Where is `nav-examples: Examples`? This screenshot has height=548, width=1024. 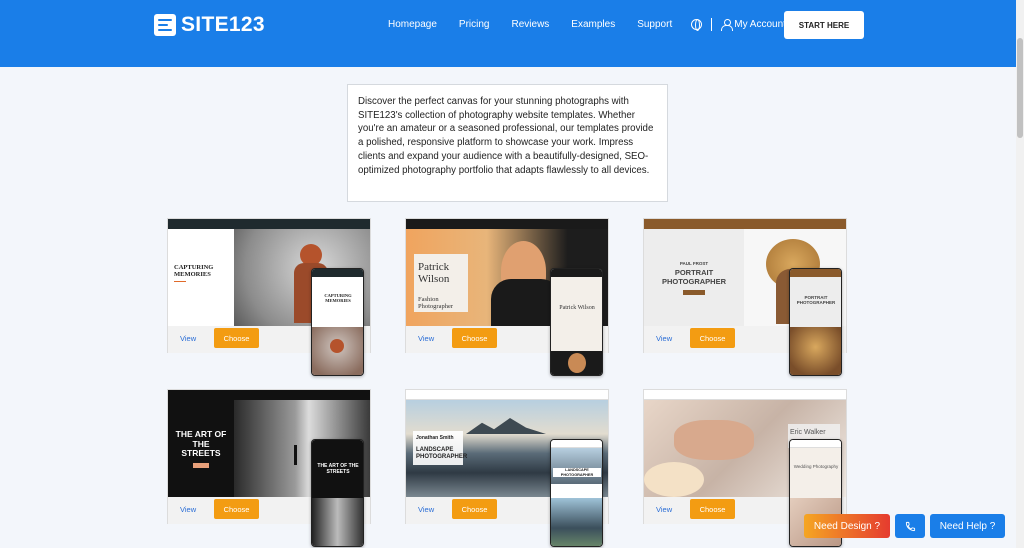 nav-examples: Examples is located at coordinates (593, 24).